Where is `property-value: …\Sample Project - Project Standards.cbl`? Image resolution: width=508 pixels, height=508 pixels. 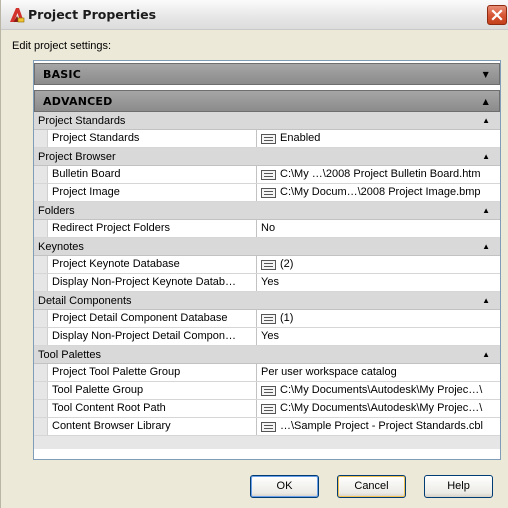 property-value: …\Sample Project - Project Standards.cbl is located at coordinates (378, 426).